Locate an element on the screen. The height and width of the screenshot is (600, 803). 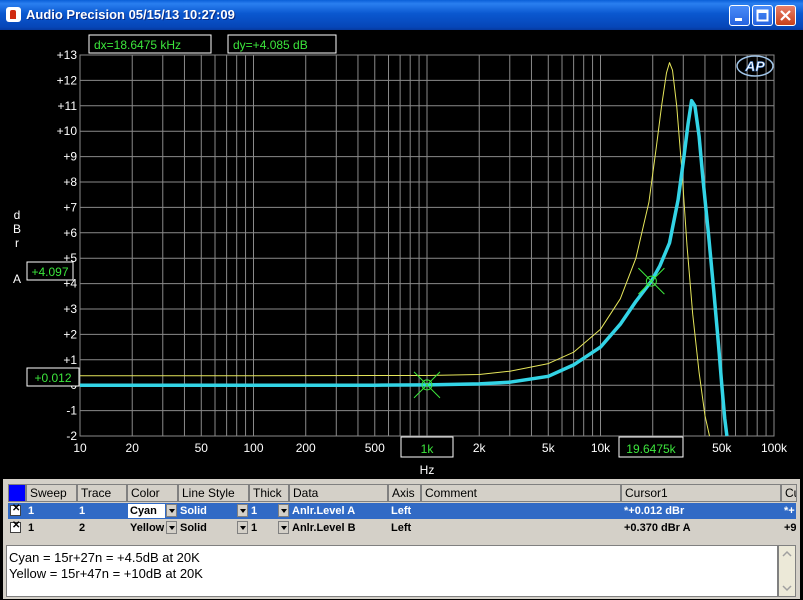
cursor-y2-readout-text: +4.097 is located at coordinates (49, 272).